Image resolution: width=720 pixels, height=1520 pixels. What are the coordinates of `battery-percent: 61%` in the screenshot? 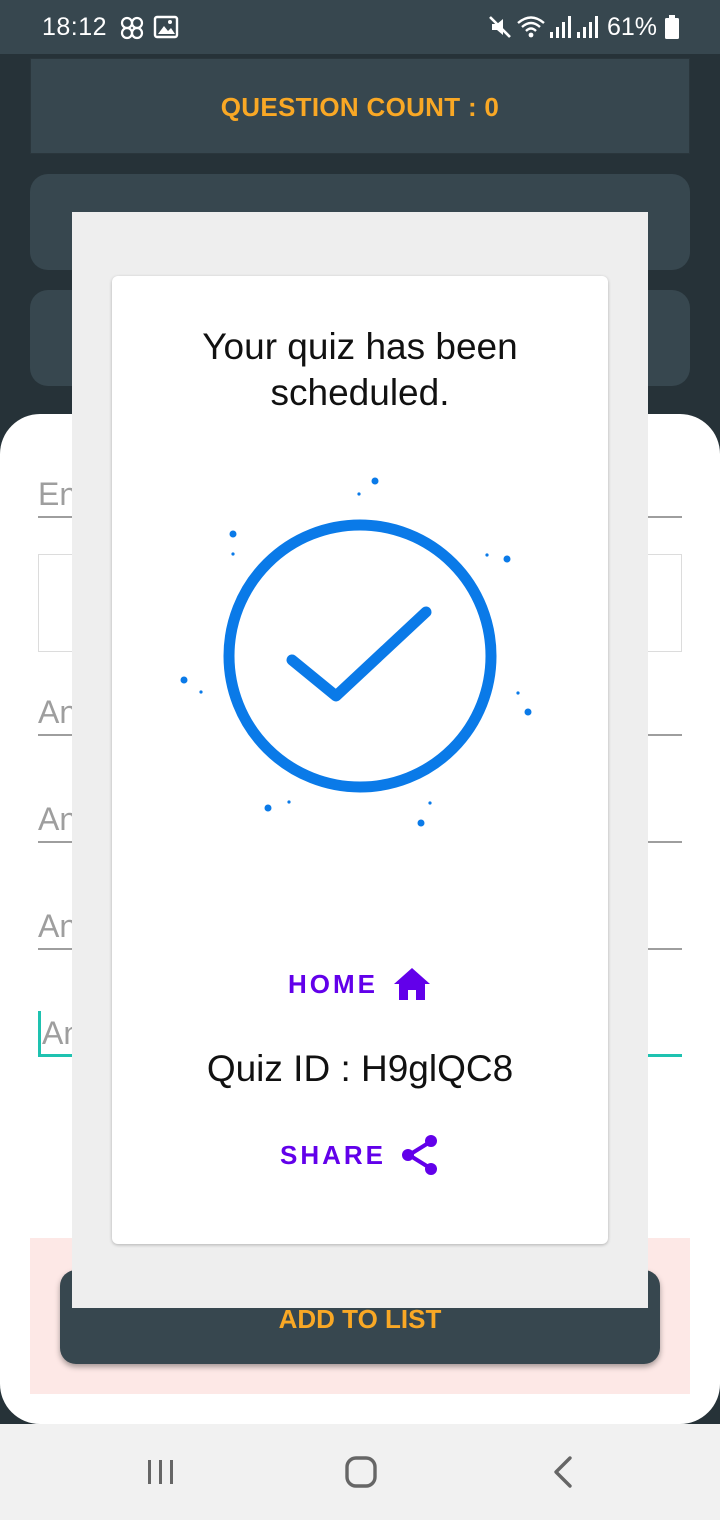 It's located at (632, 27).